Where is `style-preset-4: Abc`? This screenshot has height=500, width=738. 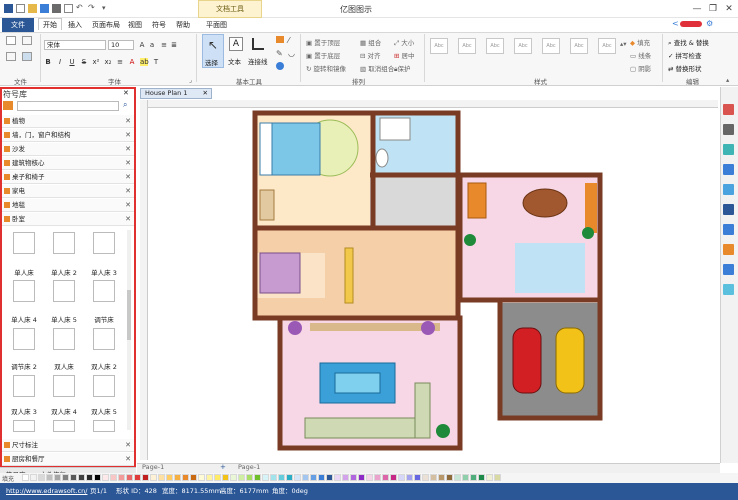 style-preset-4: Abc is located at coordinates (523, 46).